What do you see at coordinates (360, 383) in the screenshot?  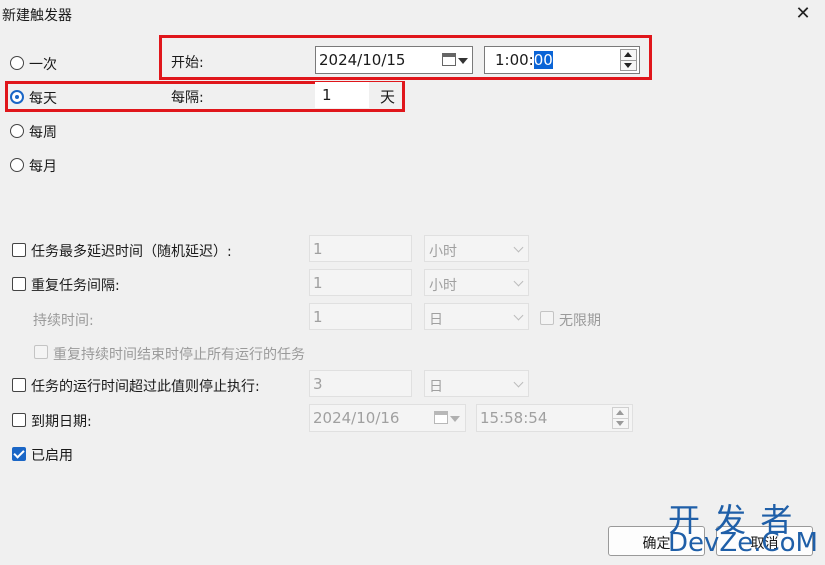 I see `stop-if-longer-value-input: 3` at bounding box center [360, 383].